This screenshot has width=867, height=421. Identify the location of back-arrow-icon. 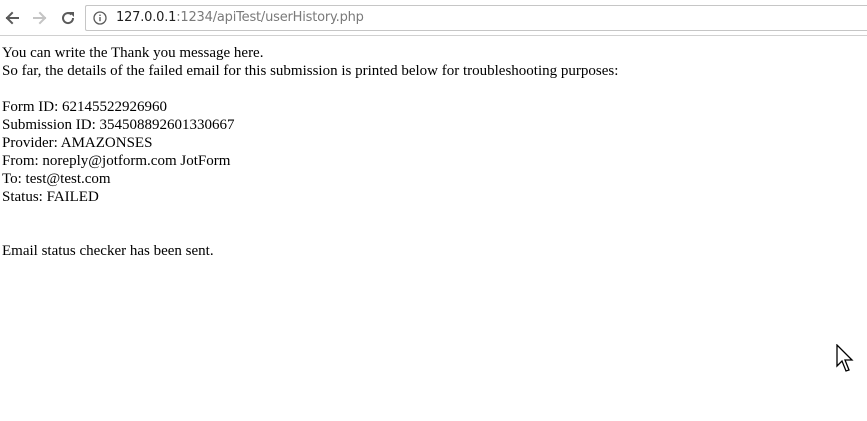
(12, 18).